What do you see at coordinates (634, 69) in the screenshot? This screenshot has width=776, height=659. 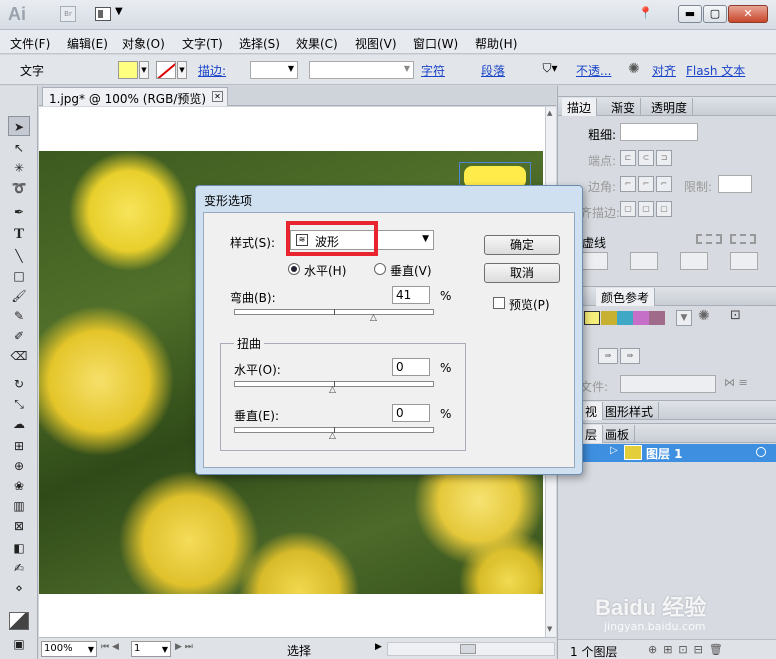 I see `recolor-artwork-icon: ✺` at bounding box center [634, 69].